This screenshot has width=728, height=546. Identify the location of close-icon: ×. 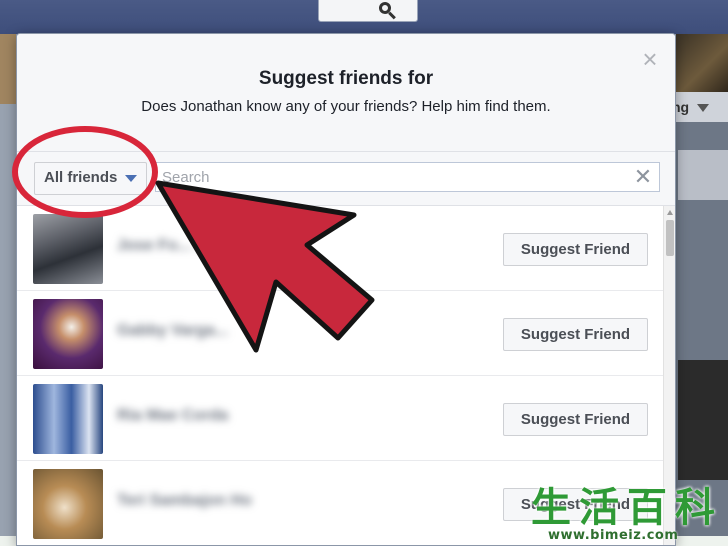
(650, 59).